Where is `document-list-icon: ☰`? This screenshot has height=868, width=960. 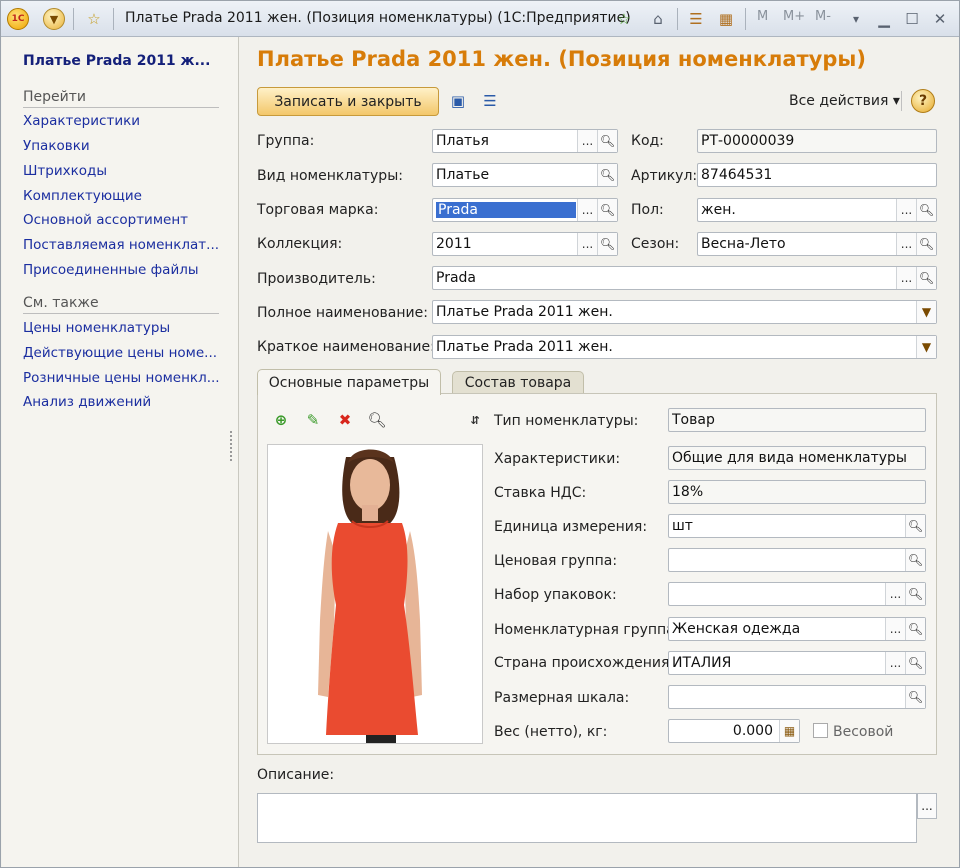 document-list-icon: ☰ is located at coordinates (490, 101).